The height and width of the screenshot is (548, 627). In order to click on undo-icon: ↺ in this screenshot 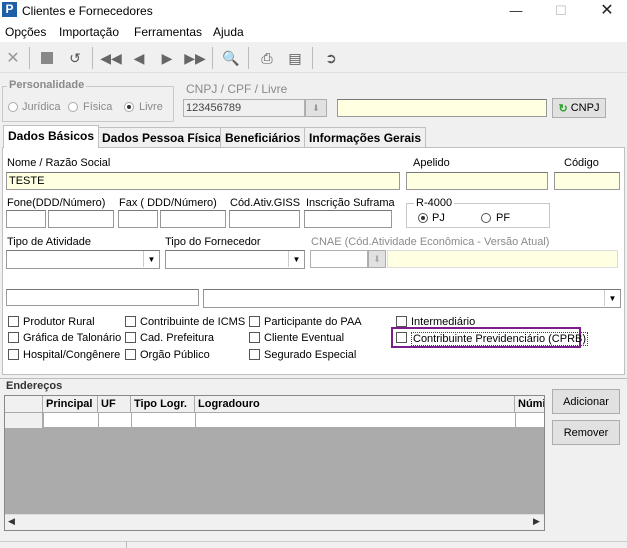, I will do `click(75, 58)`.